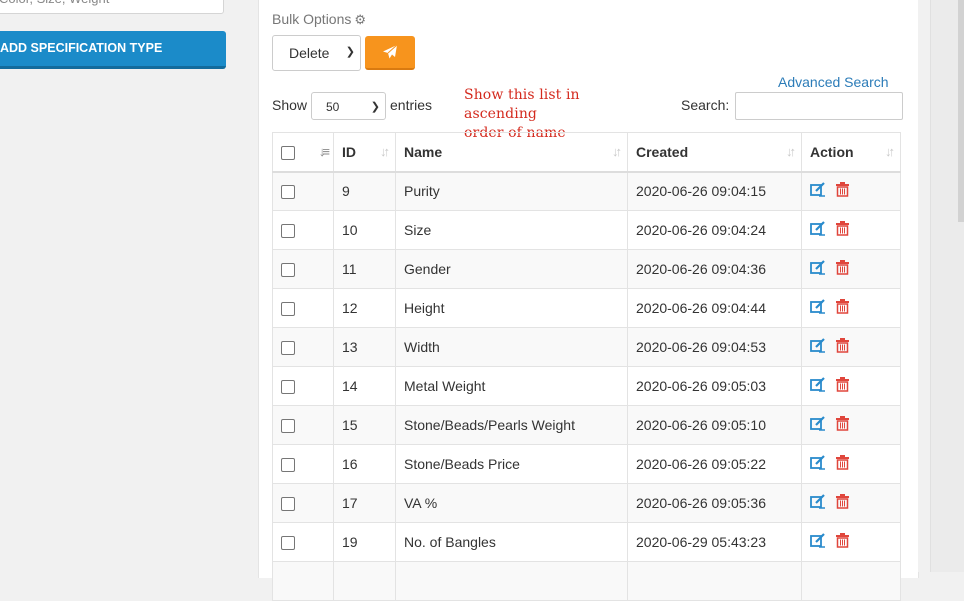  What do you see at coordinates (714, 581) in the screenshot?
I see `created-cell` at bounding box center [714, 581].